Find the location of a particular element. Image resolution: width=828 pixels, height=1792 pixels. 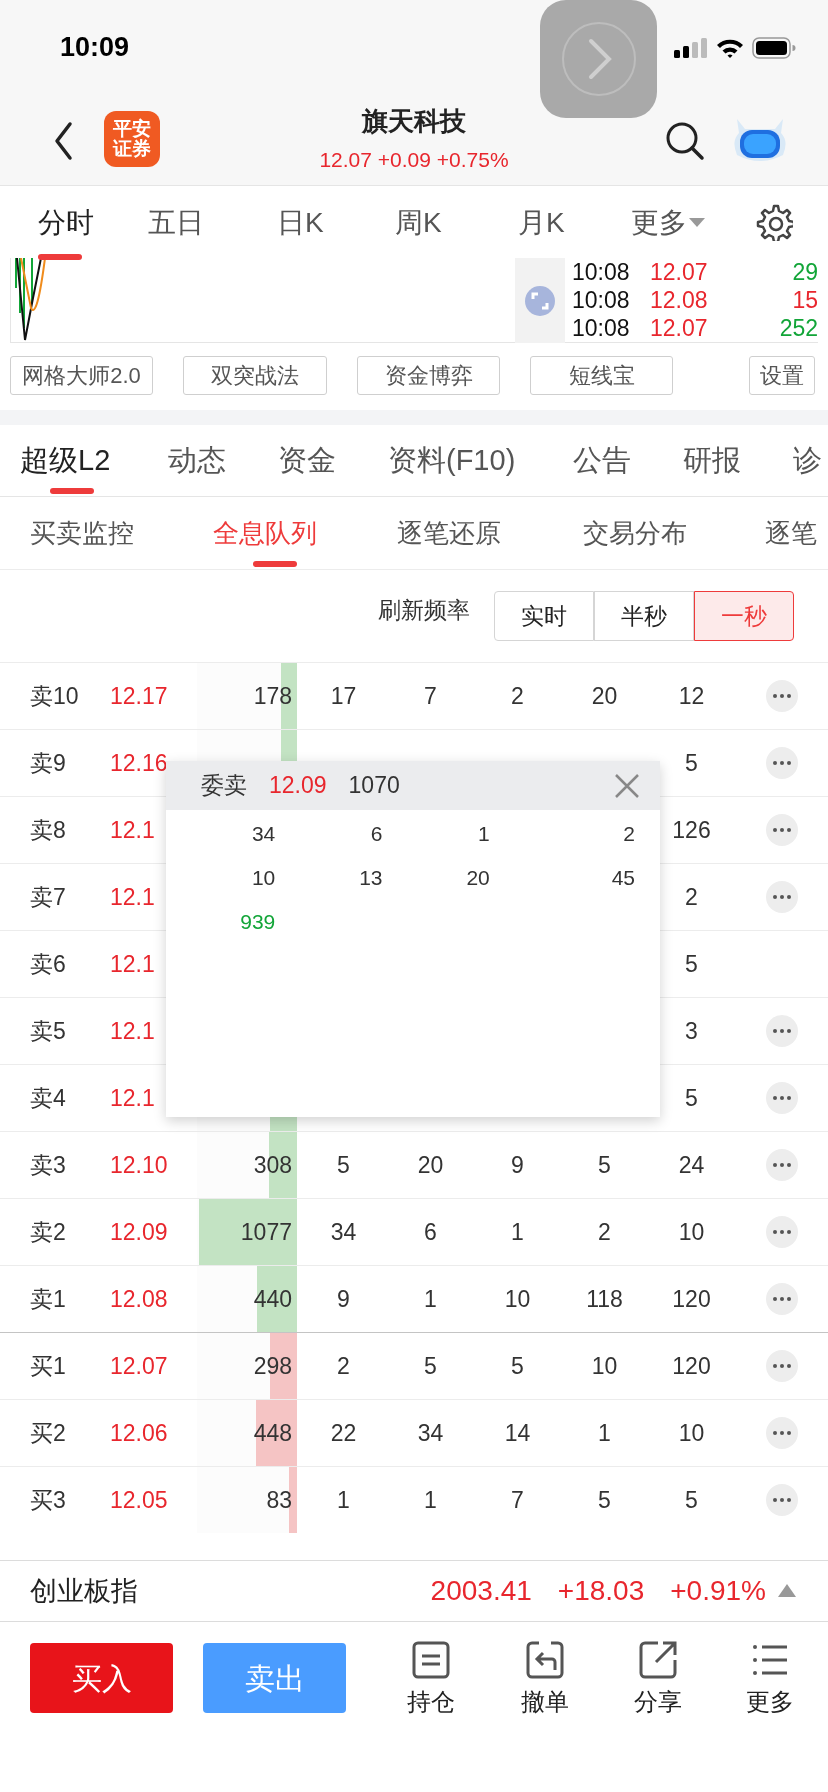

refresh-option: 实时 is located at coordinates (544, 616).